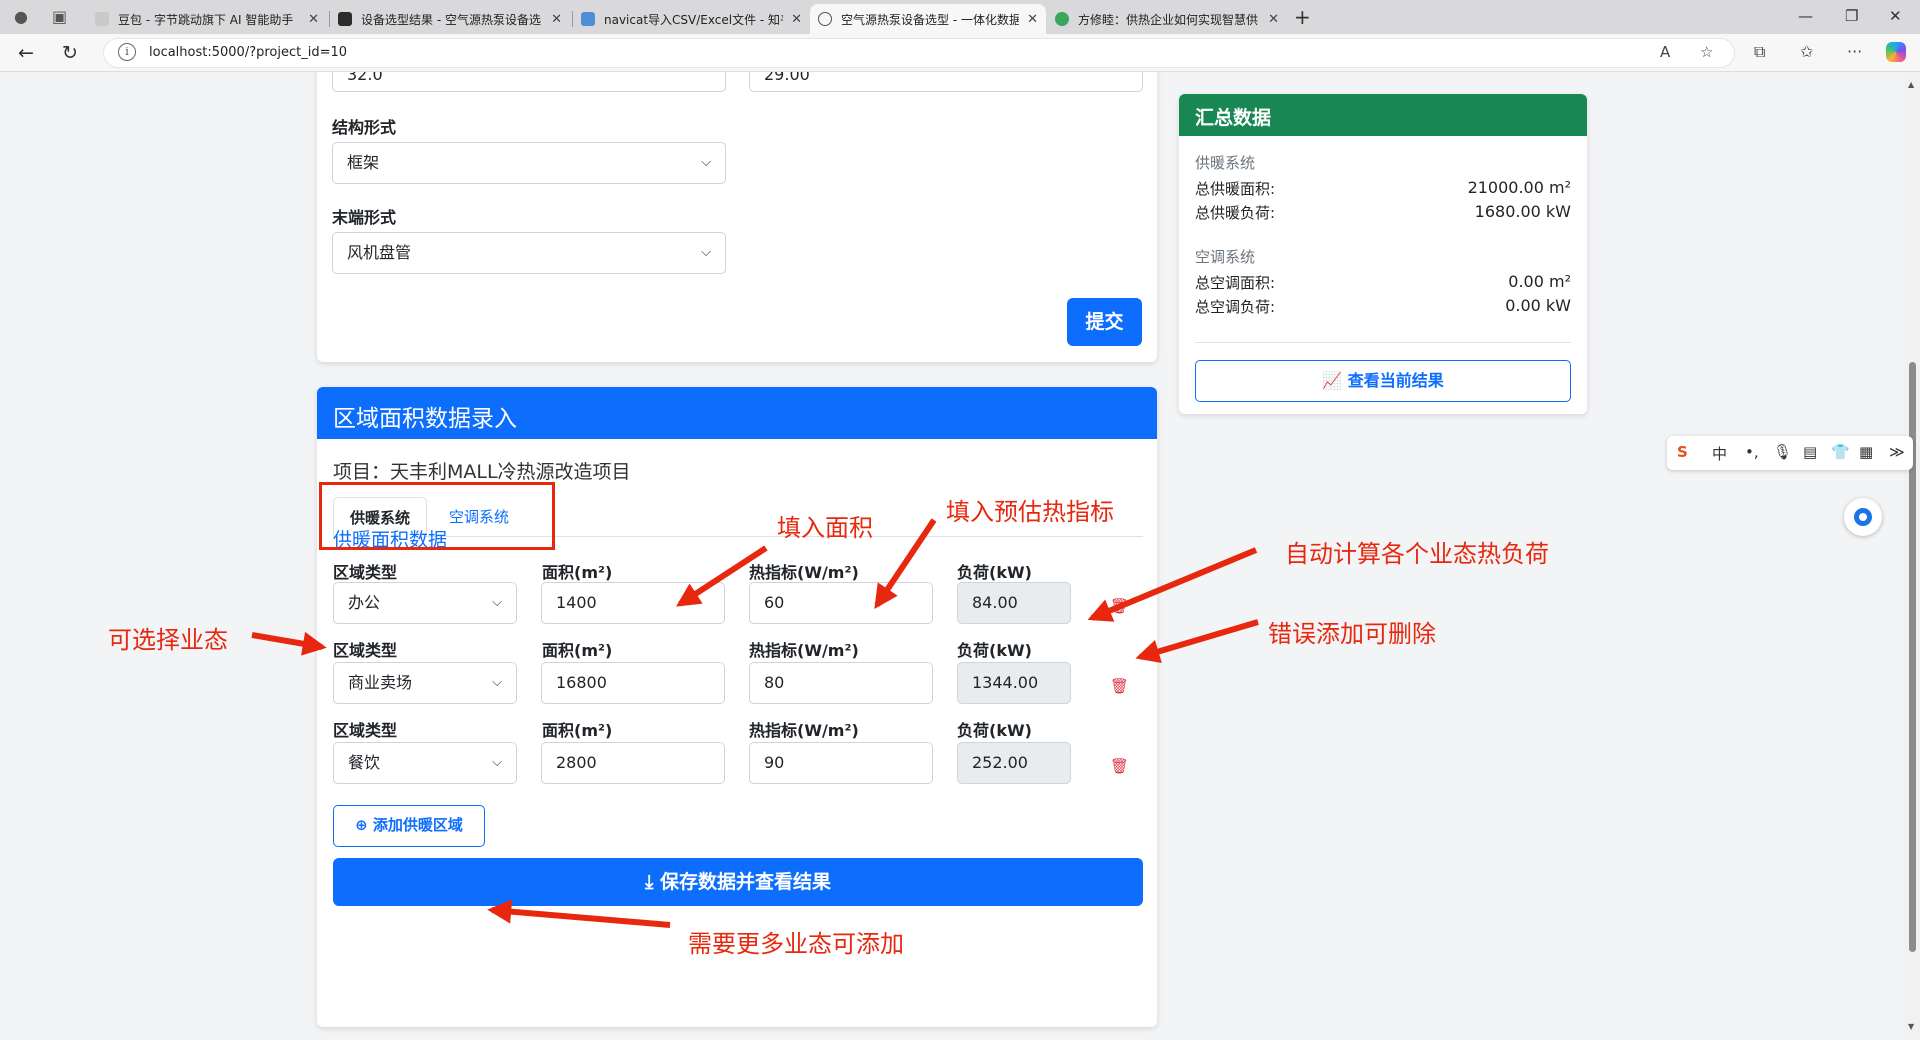  Describe the element at coordinates (127, 52) in the screenshot. I see `site-info-icon: i` at that location.